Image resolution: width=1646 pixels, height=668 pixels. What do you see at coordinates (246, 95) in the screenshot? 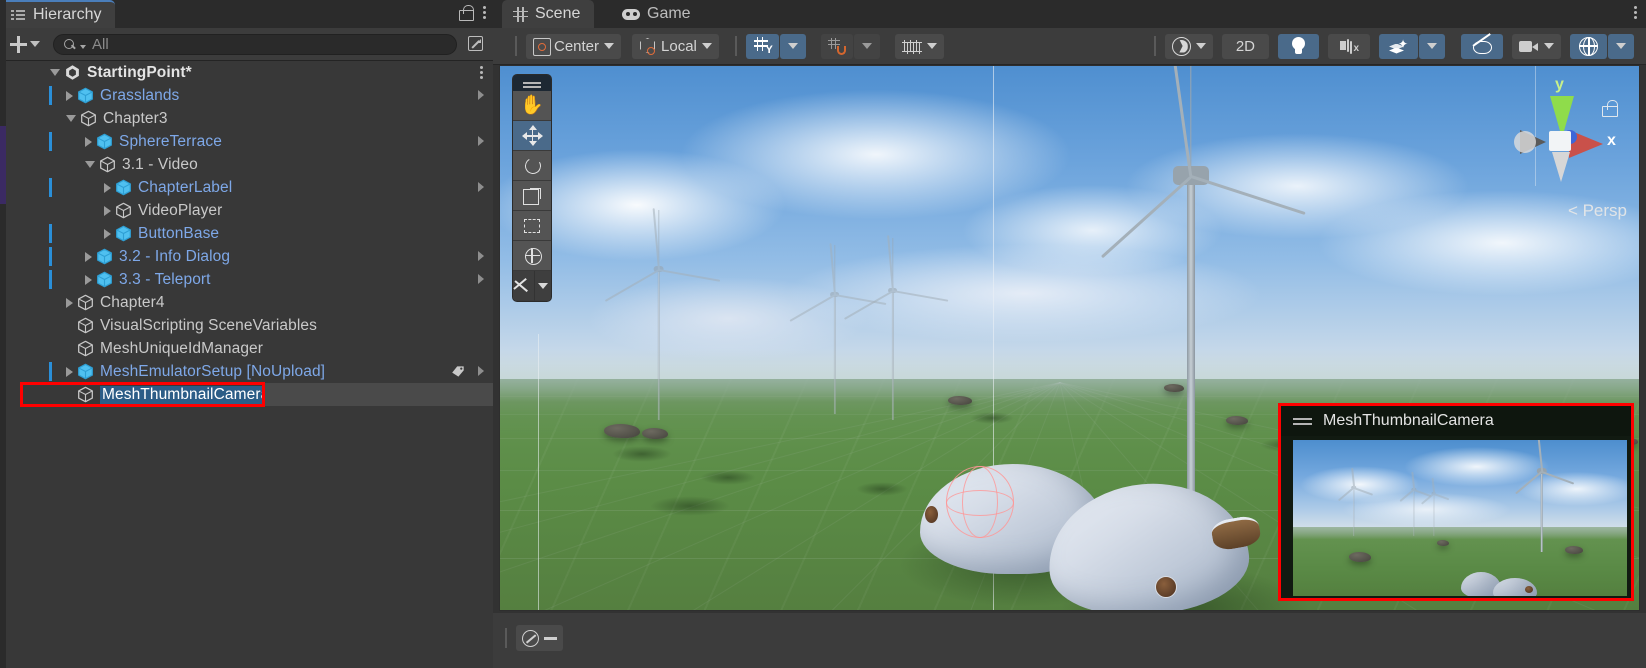
I see `hierarchy-item-grasslands: Grasslands` at bounding box center [246, 95].